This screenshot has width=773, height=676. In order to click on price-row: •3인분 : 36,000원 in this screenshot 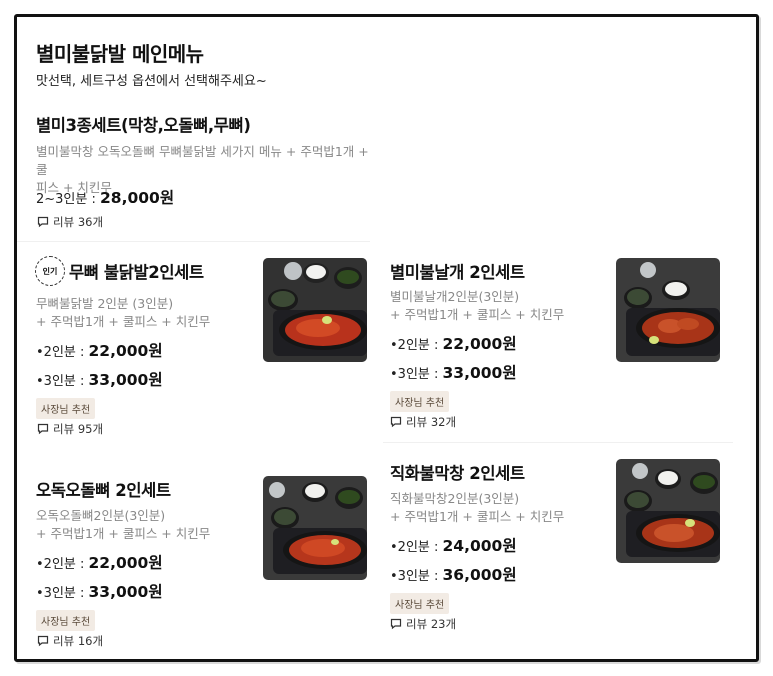, I will do `click(453, 575)`.